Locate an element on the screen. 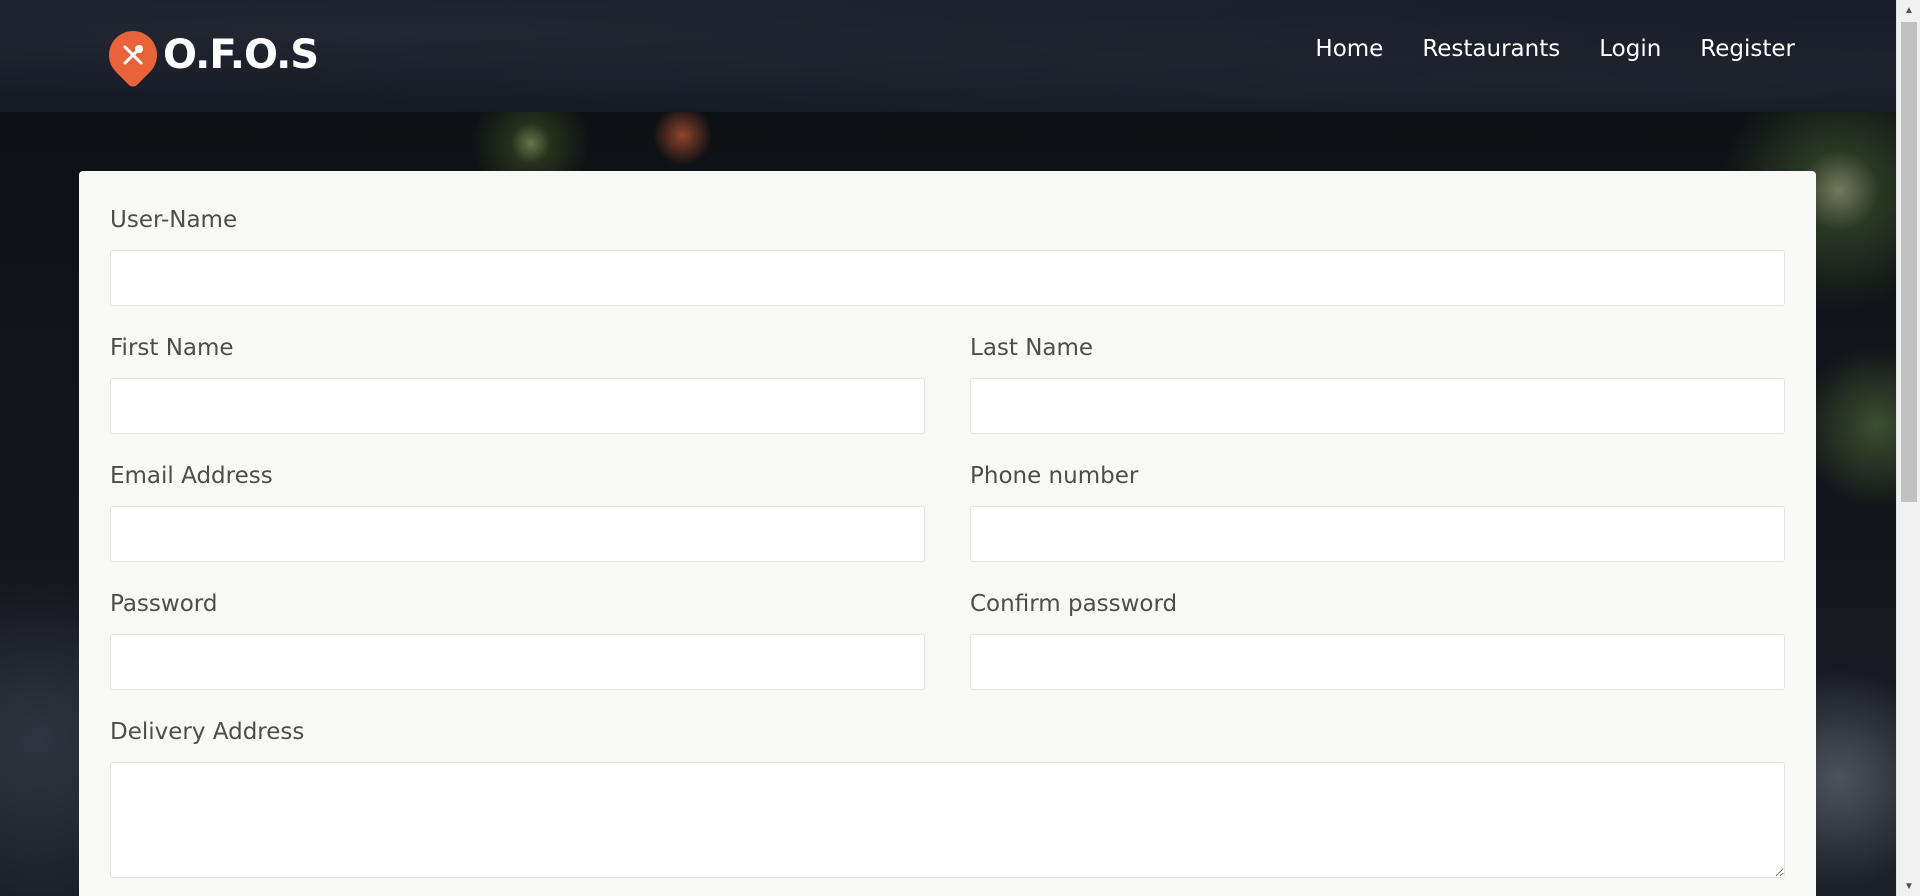  email-field is located at coordinates (517, 534).